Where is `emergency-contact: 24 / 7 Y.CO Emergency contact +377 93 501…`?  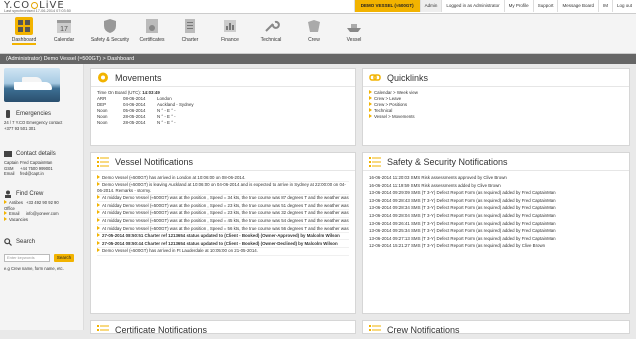
emergency-contact: 24 / 7 Y.CO Emergency contact +377 93 501… is located at coordinates (42, 125).